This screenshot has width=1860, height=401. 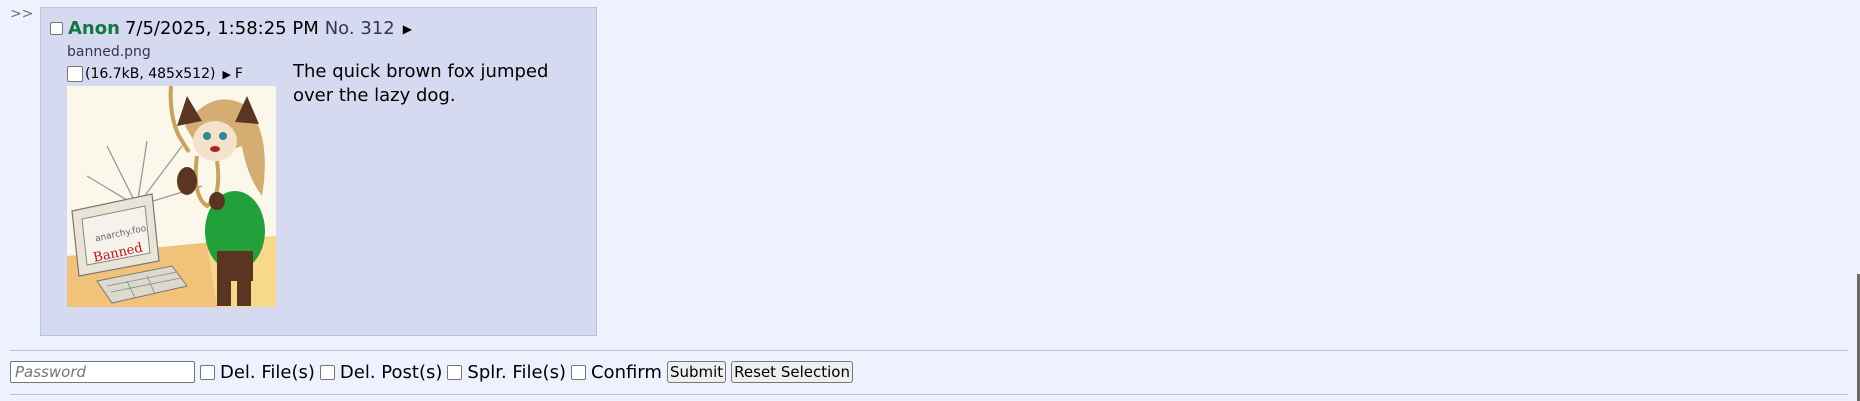 I want to click on spoiler-files-checkbox, so click(x=455, y=372).